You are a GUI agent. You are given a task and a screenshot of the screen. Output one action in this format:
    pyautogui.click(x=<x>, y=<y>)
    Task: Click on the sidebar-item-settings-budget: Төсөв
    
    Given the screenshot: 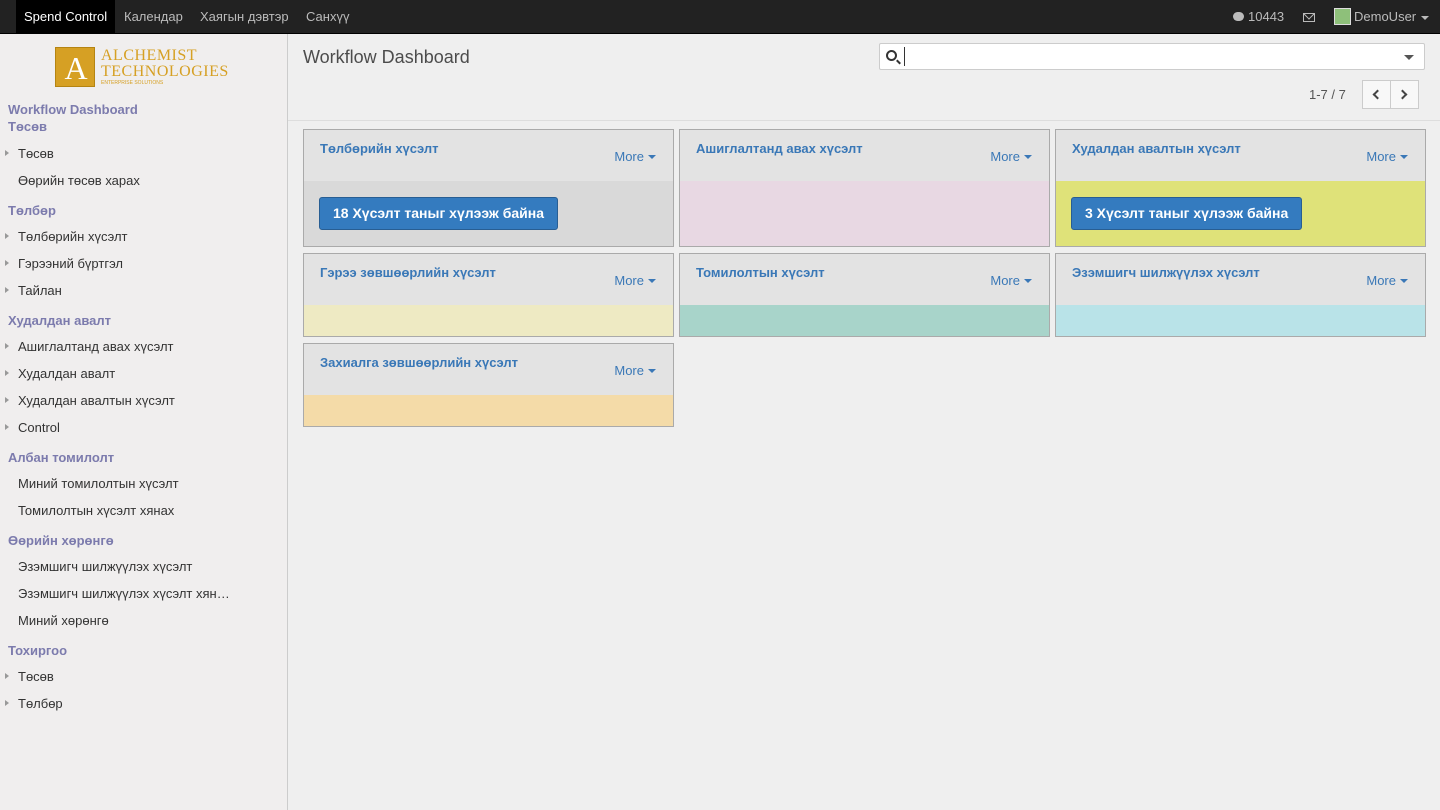 What is the action you would take?
    pyautogui.click(x=36, y=676)
    